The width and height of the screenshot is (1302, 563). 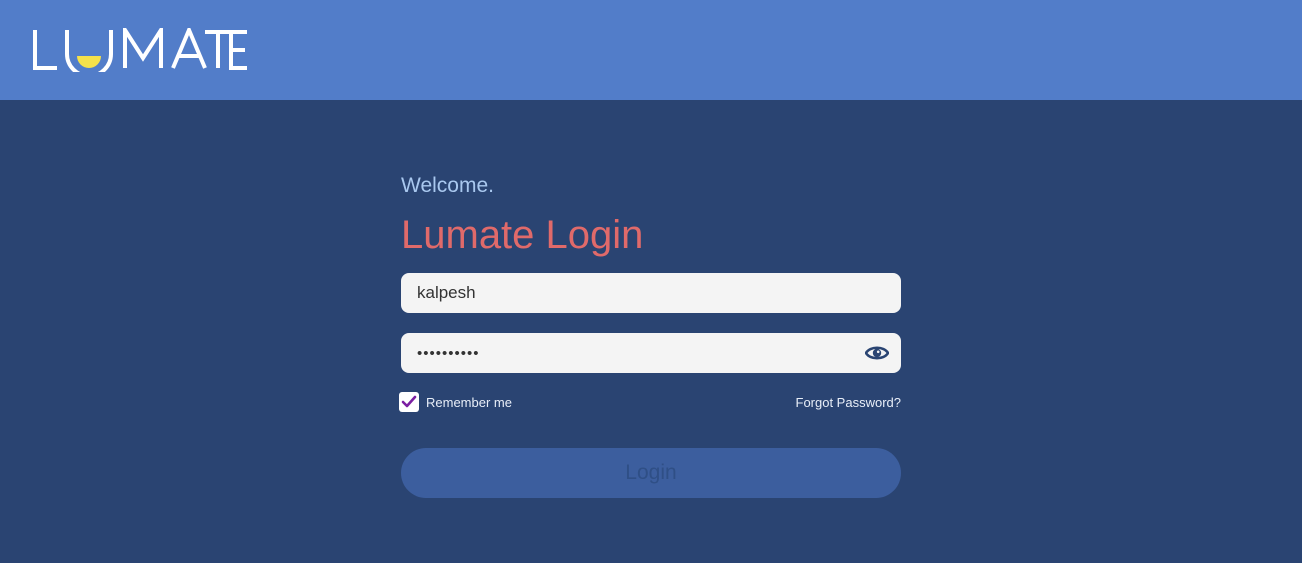 I want to click on remember-me: Remember me, so click(x=455, y=402).